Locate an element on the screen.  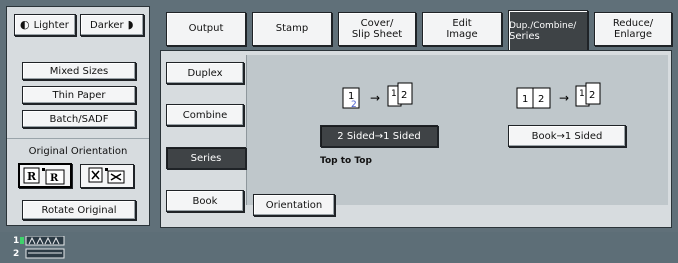
orientation-label: Orientation is located at coordinates (294, 205).